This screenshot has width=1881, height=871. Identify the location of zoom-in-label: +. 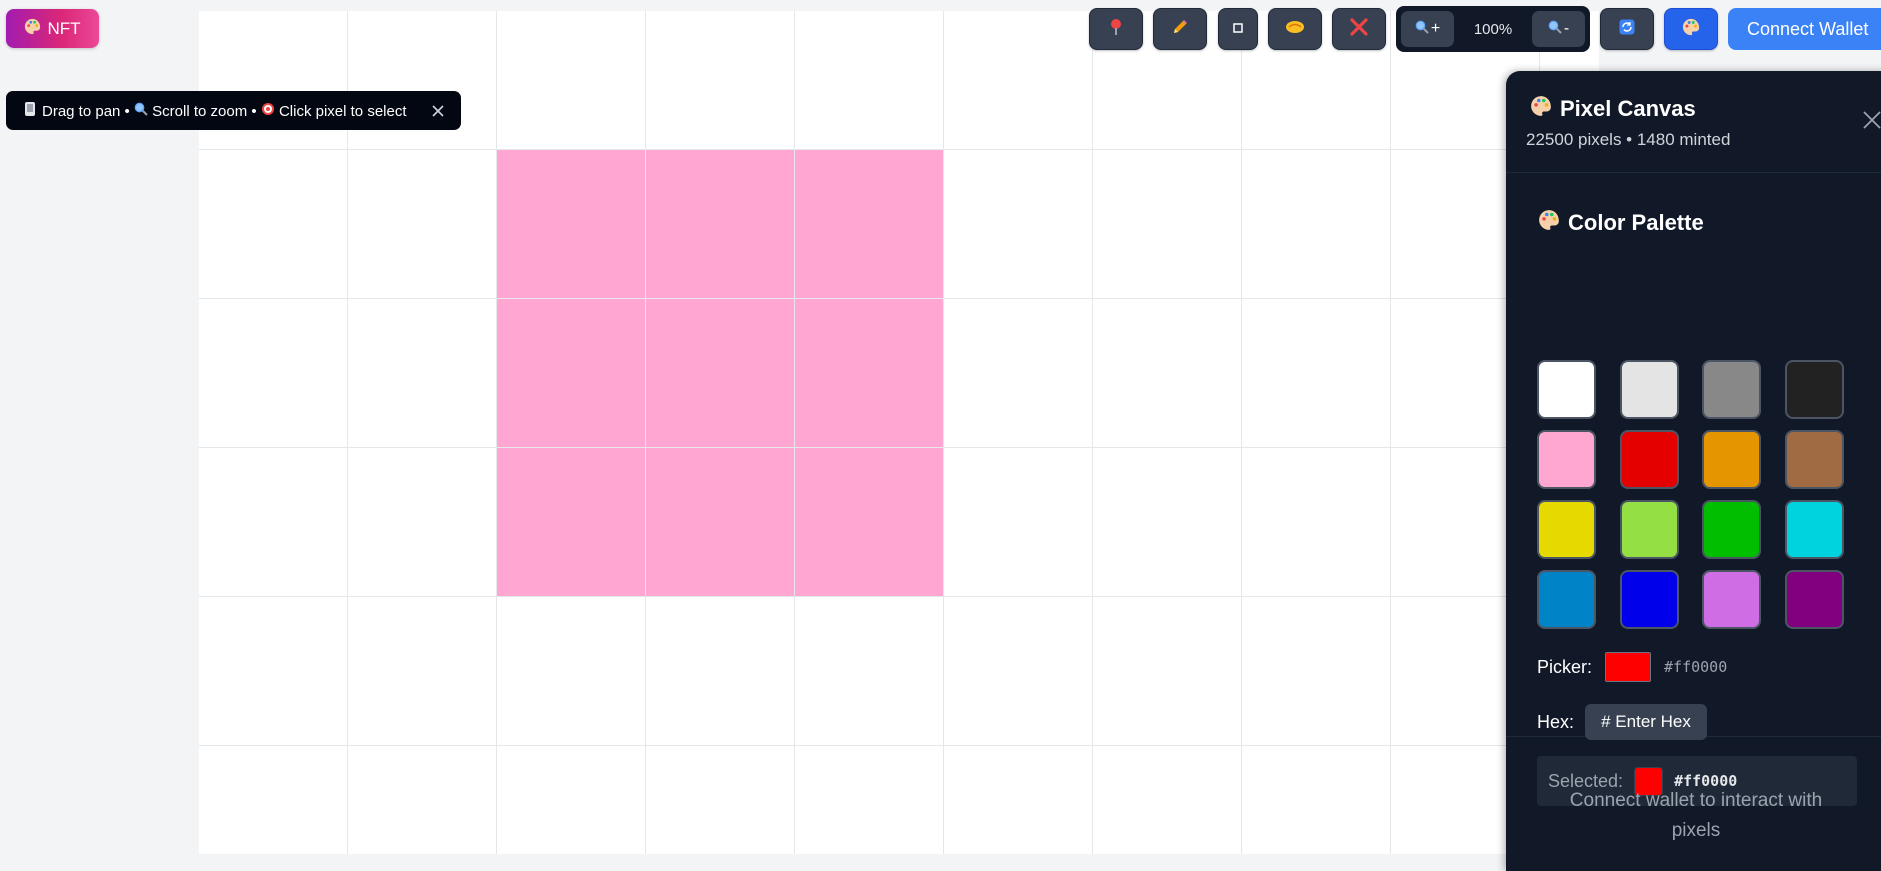
(1435, 28).